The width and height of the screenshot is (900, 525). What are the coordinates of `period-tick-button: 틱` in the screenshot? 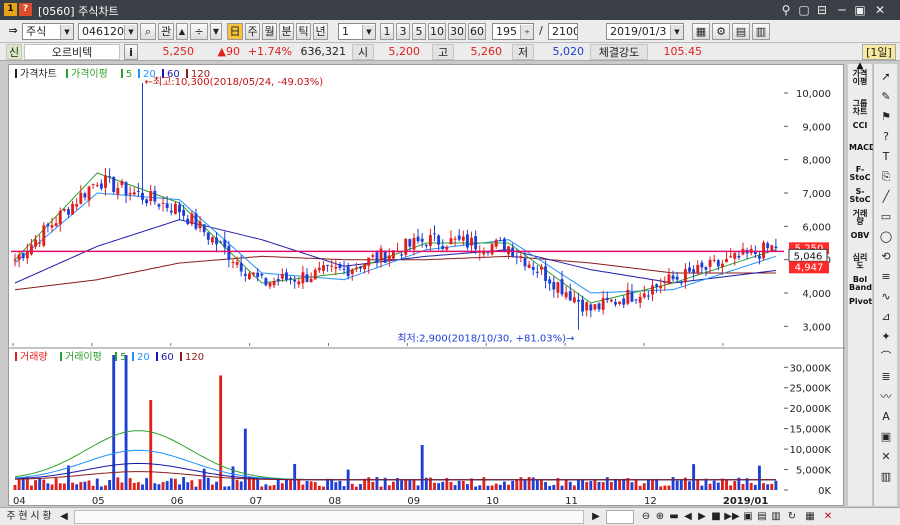 It's located at (303, 31).